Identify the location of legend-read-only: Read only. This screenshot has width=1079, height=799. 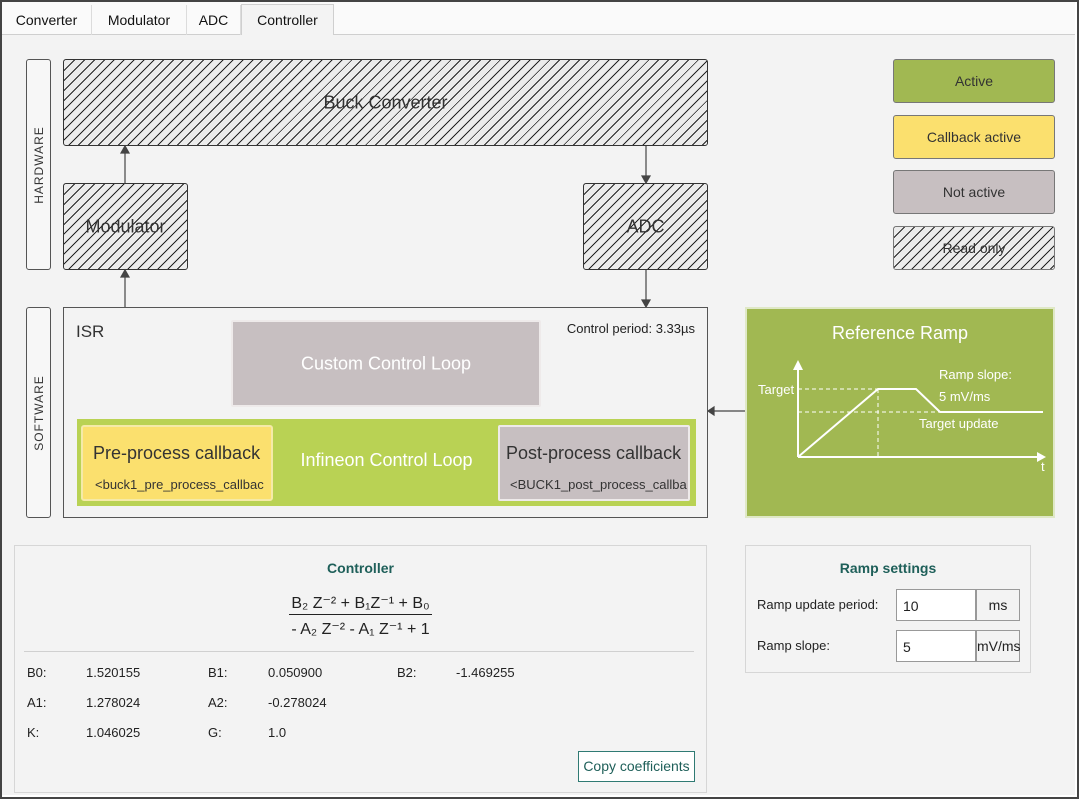
(974, 248).